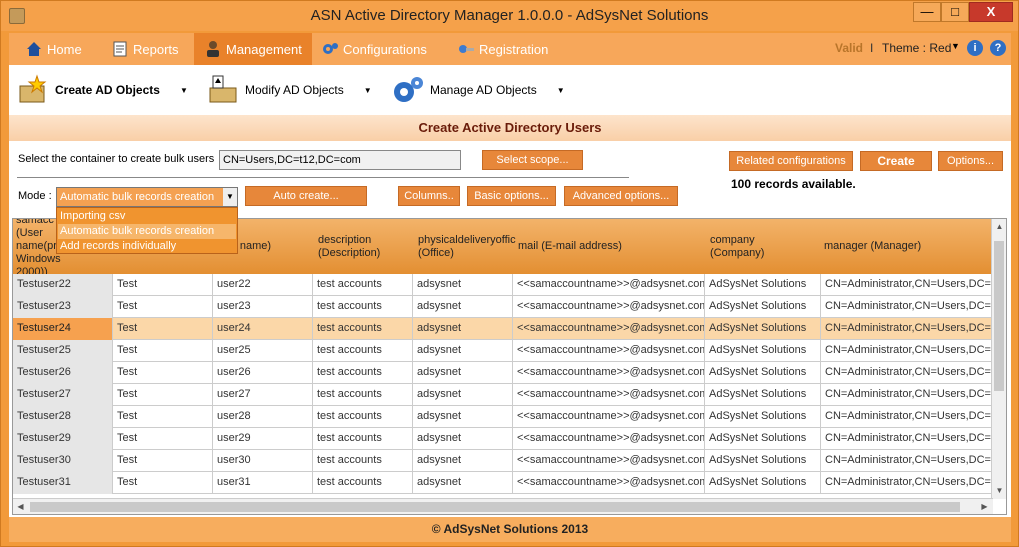  Describe the element at coordinates (63, 285) in the screenshot. I see `cell-samaccountname: Testuser22` at that location.